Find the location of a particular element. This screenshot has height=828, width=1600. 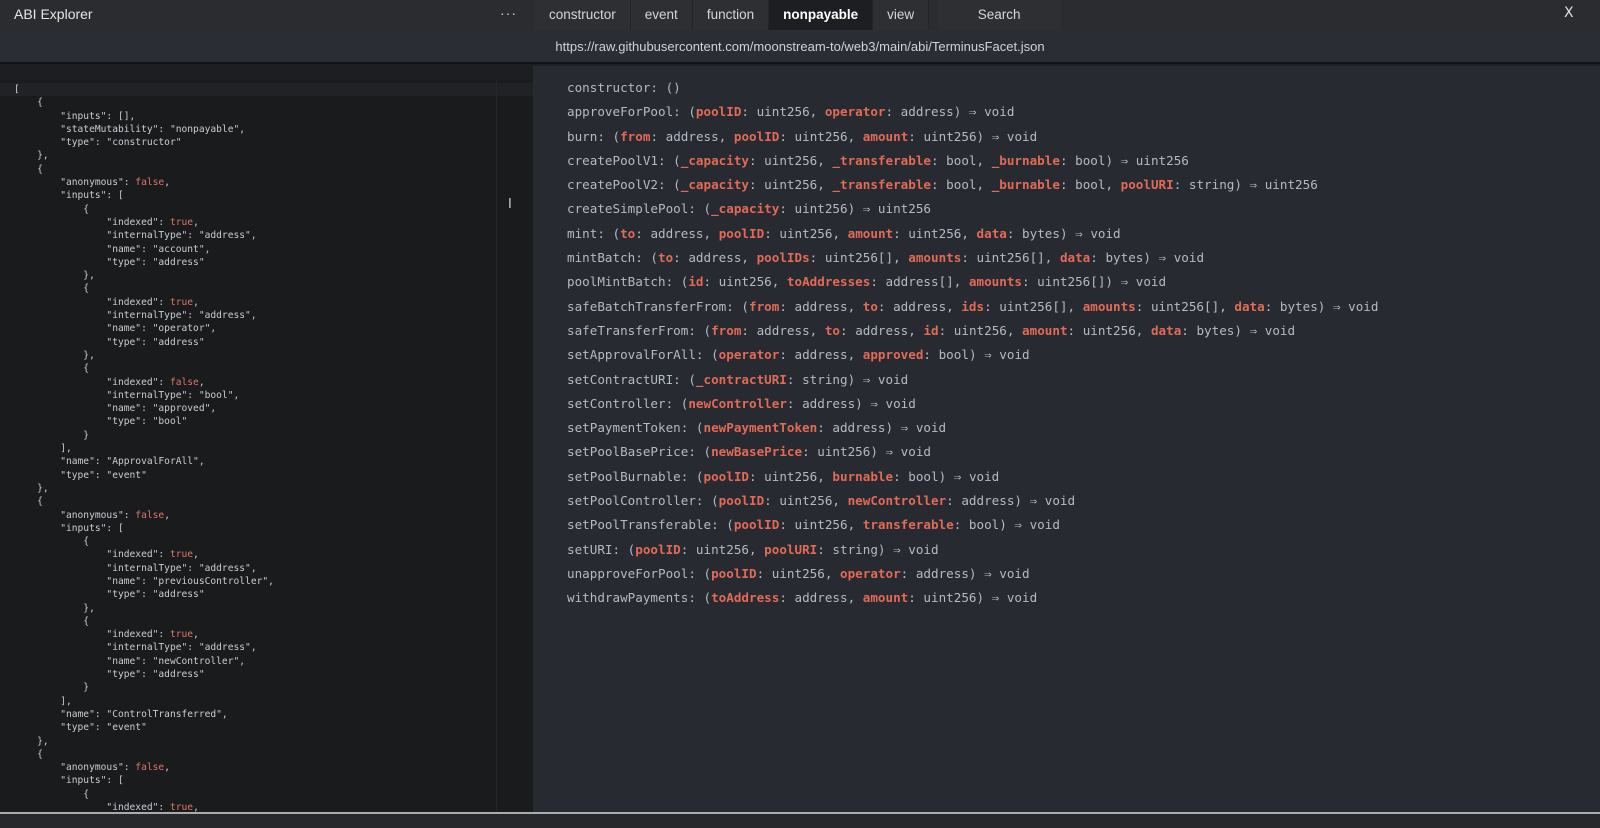

code-line: "type": "address" is located at coordinates (109, 262).